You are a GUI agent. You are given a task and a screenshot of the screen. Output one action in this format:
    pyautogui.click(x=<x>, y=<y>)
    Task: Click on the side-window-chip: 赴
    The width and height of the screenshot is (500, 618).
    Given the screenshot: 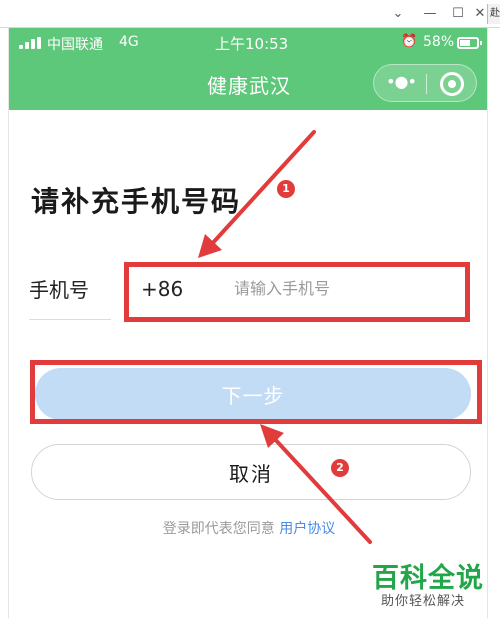 What is the action you would take?
    pyautogui.click(x=493, y=14)
    